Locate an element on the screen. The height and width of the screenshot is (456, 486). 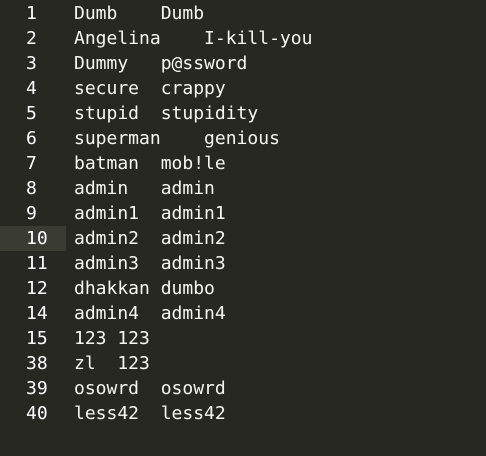
line-number: 4 is located at coordinates (31, 88).